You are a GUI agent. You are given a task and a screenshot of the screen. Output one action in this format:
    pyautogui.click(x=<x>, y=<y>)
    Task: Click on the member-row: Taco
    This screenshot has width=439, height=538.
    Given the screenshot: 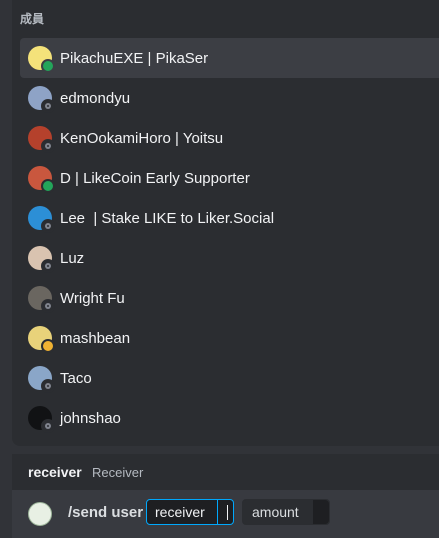 What is the action you would take?
    pyautogui.click(x=229, y=378)
    